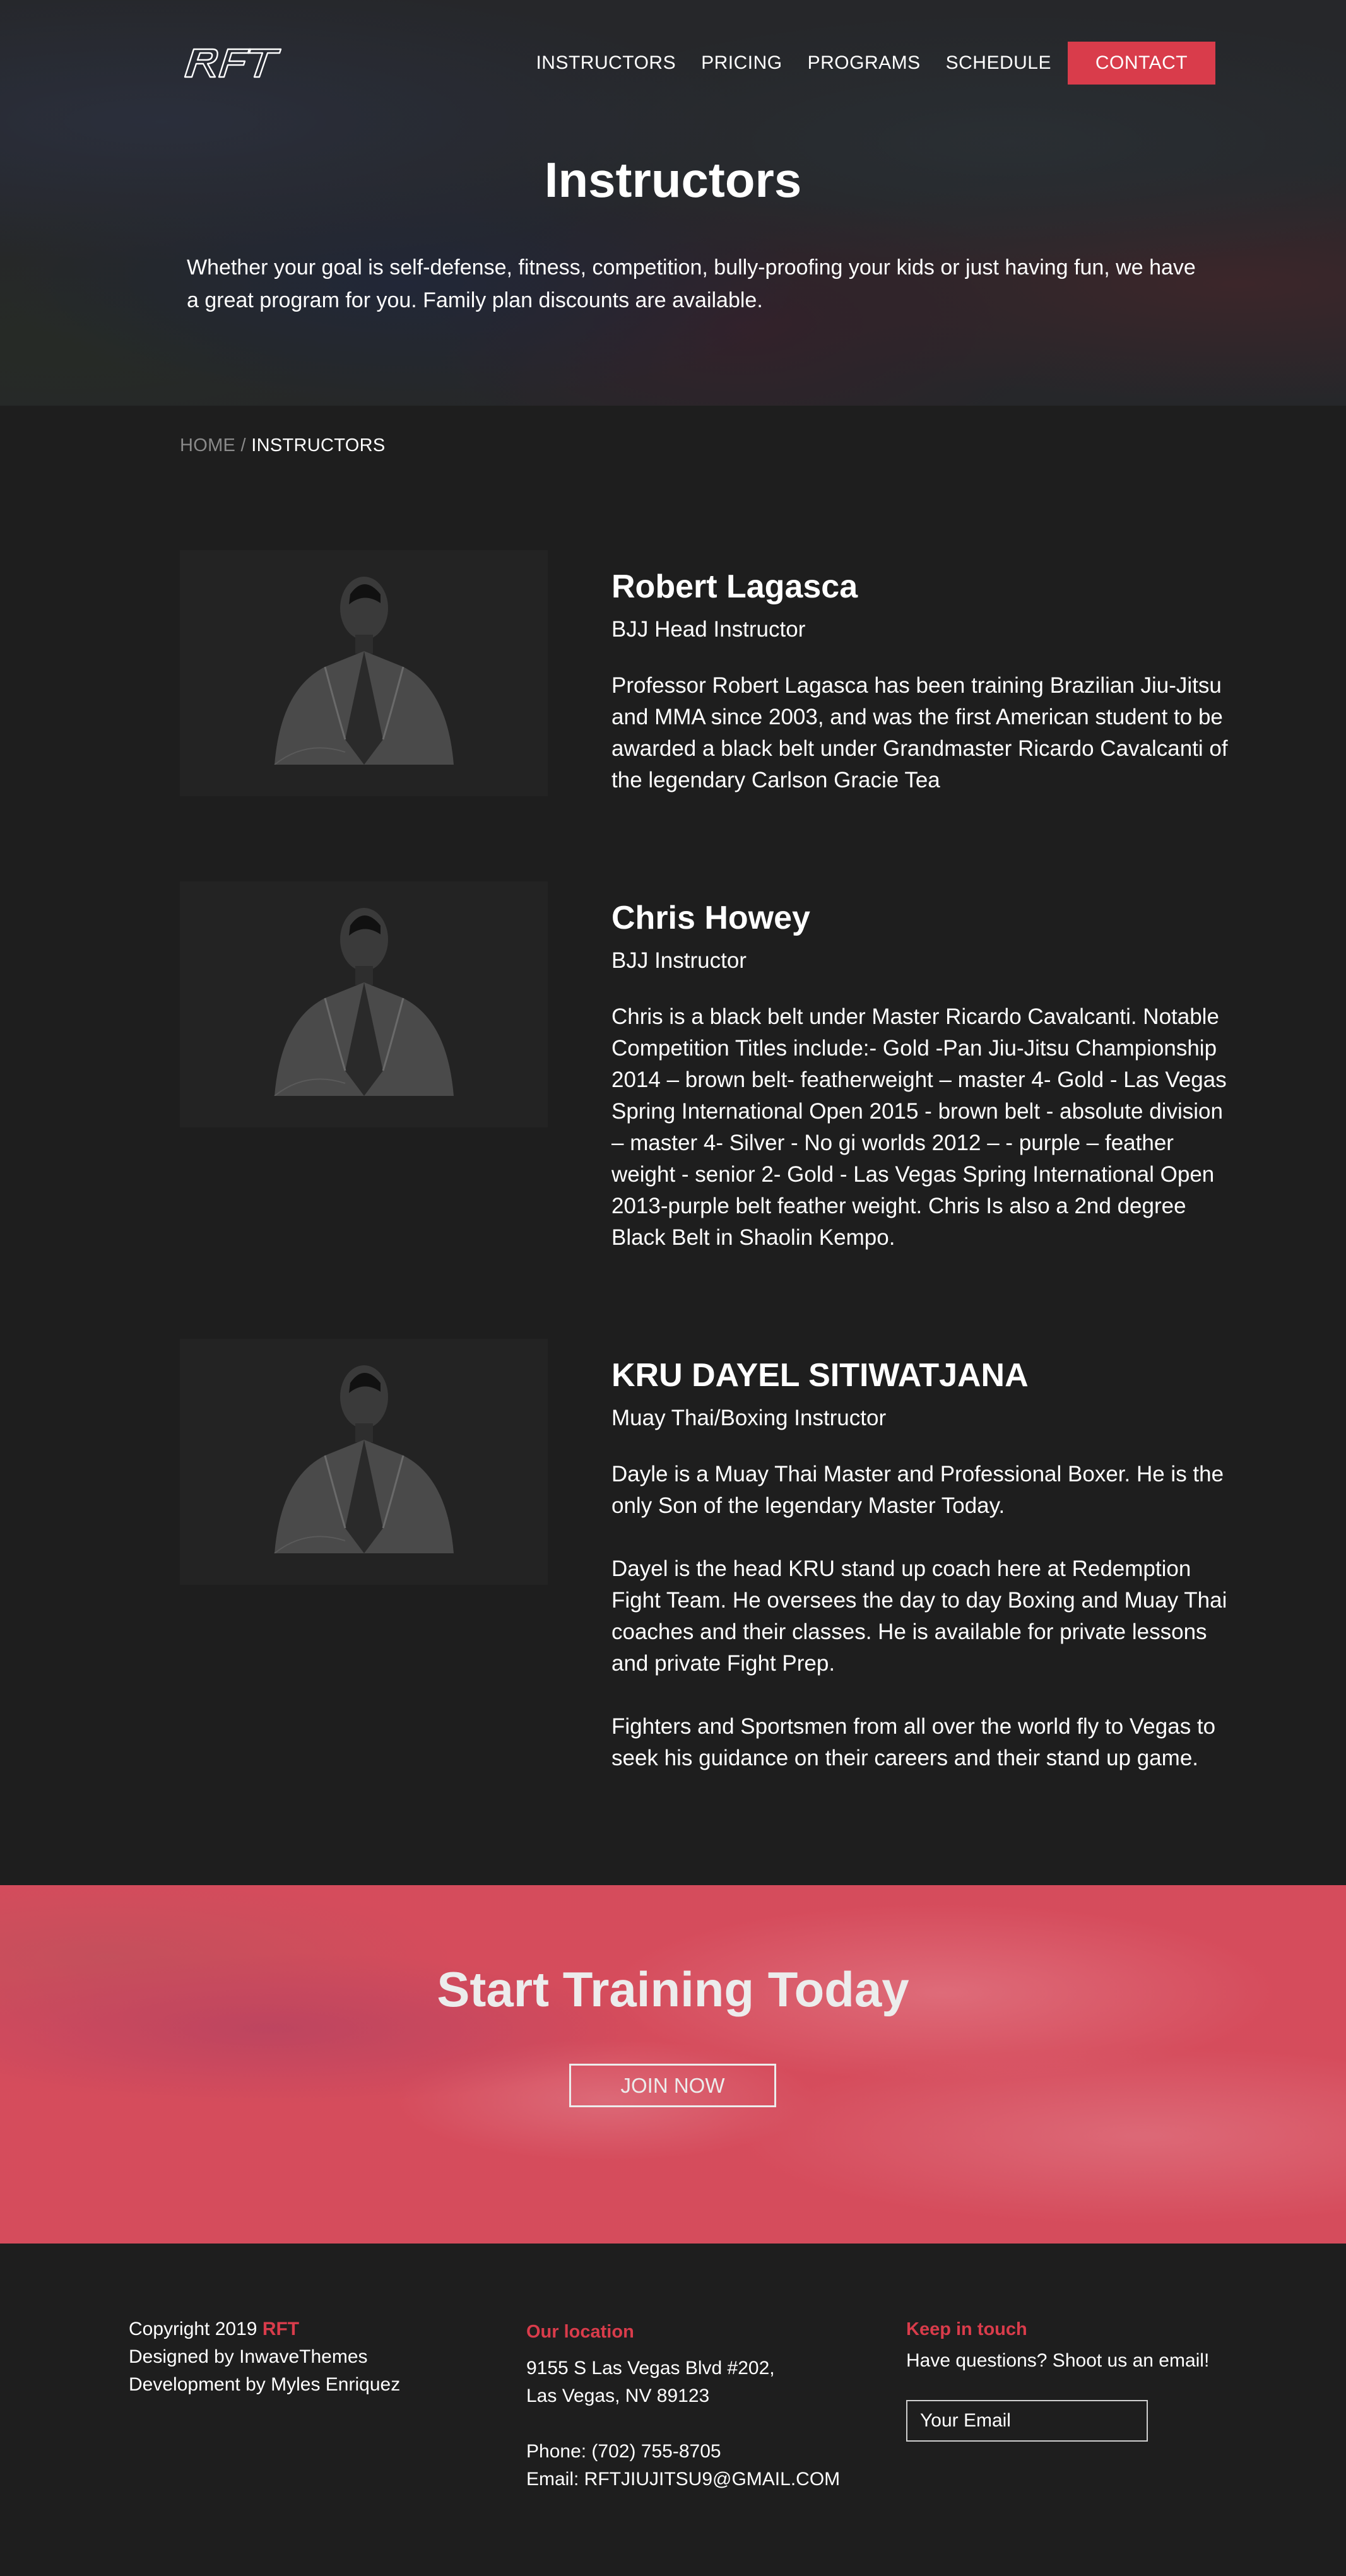 The image size is (1346, 2576). What do you see at coordinates (1027, 2421) in the screenshot?
I see `email-input` at bounding box center [1027, 2421].